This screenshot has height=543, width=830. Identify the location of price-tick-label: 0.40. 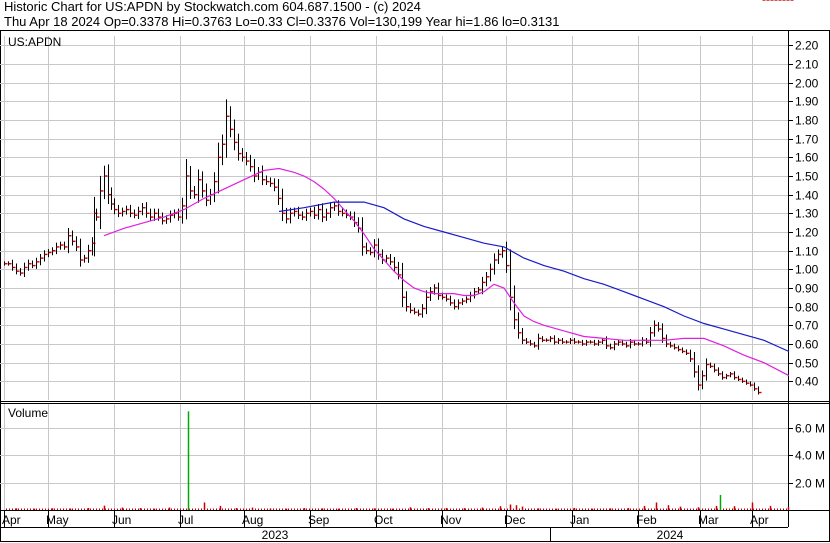
(807, 382).